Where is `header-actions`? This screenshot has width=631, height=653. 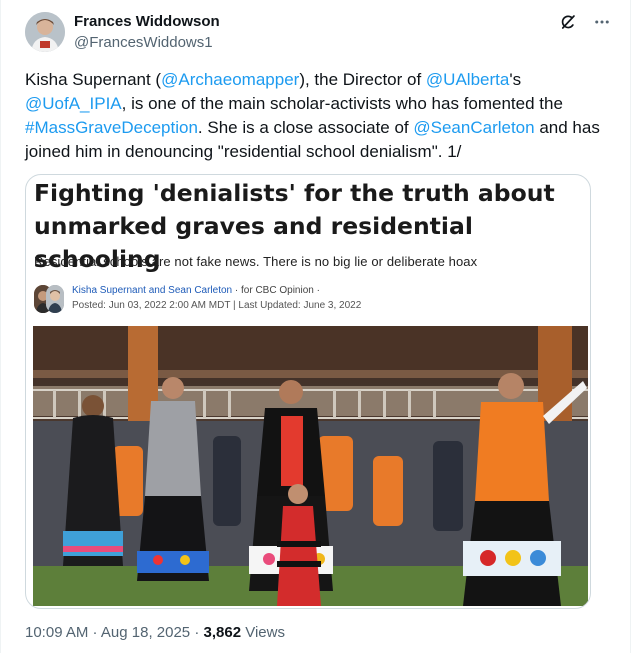 header-actions is located at coordinates (585, 22).